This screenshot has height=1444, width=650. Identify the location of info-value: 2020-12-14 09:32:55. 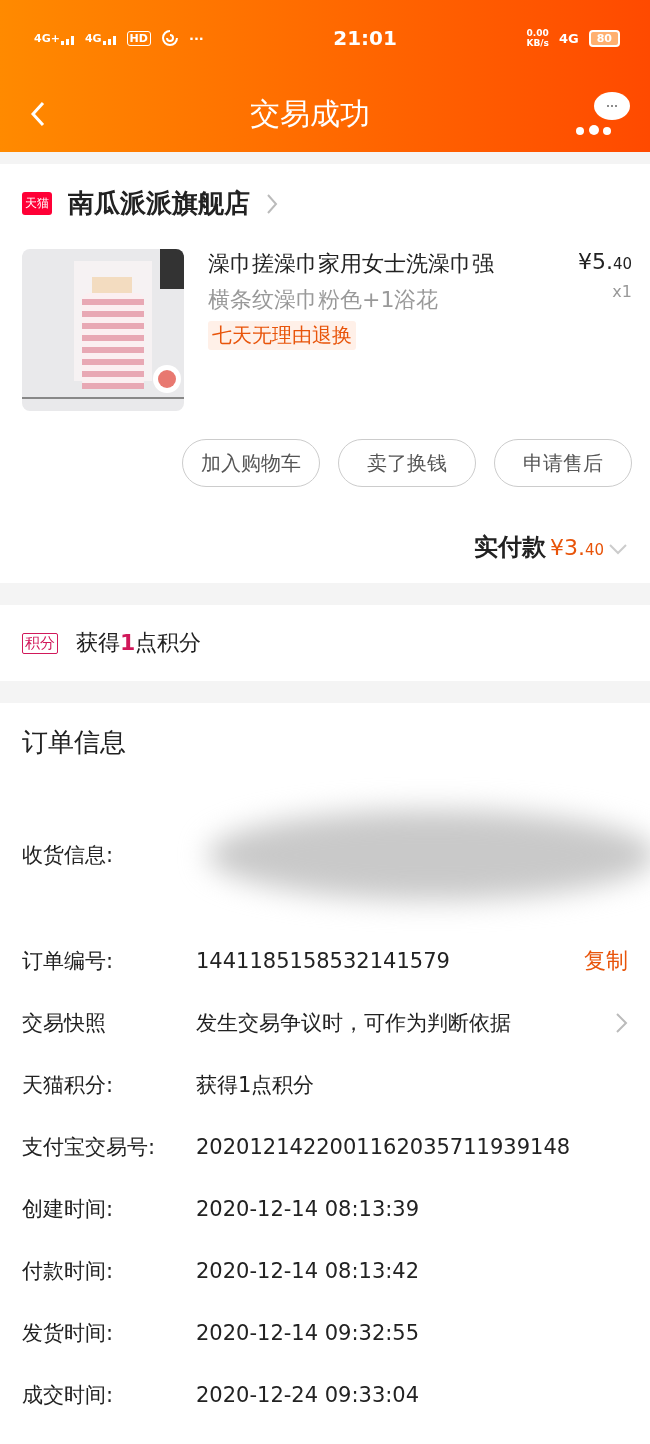
(308, 1333).